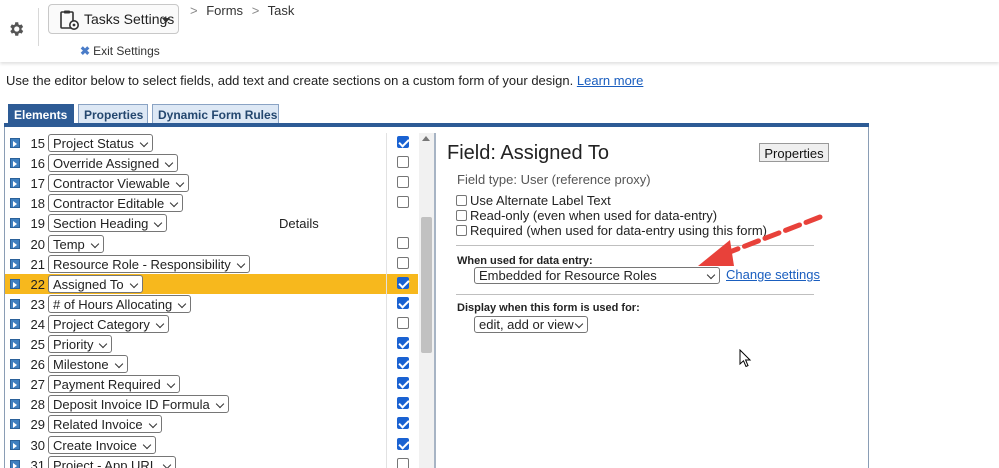  I want to click on field-number: 28, so click(37, 405).